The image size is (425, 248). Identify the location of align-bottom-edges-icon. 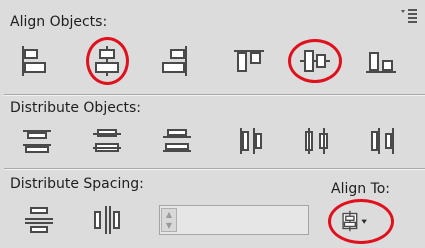
(381, 62).